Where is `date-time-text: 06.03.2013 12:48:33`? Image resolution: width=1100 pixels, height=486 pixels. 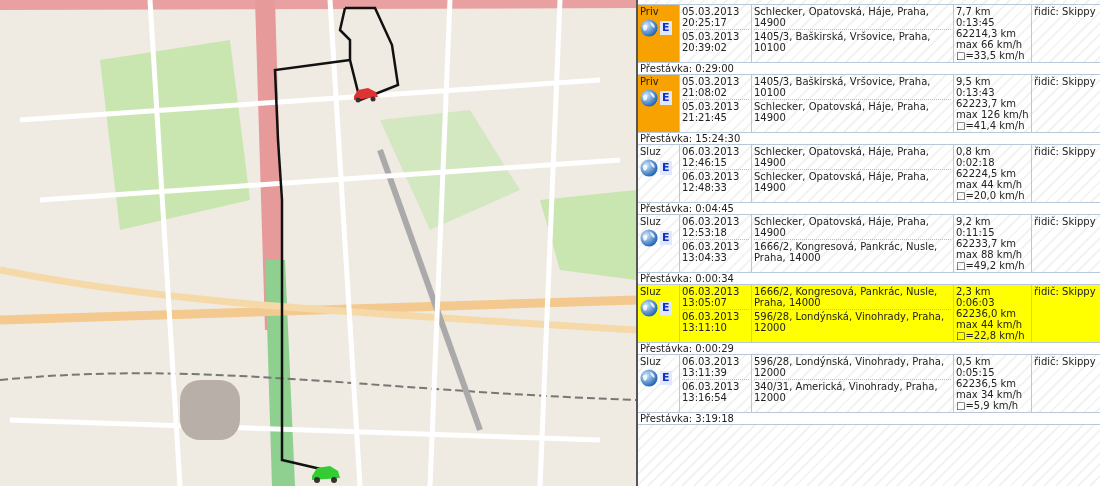
date-time-text: 06.03.2013 12:48:33 is located at coordinates (711, 182).